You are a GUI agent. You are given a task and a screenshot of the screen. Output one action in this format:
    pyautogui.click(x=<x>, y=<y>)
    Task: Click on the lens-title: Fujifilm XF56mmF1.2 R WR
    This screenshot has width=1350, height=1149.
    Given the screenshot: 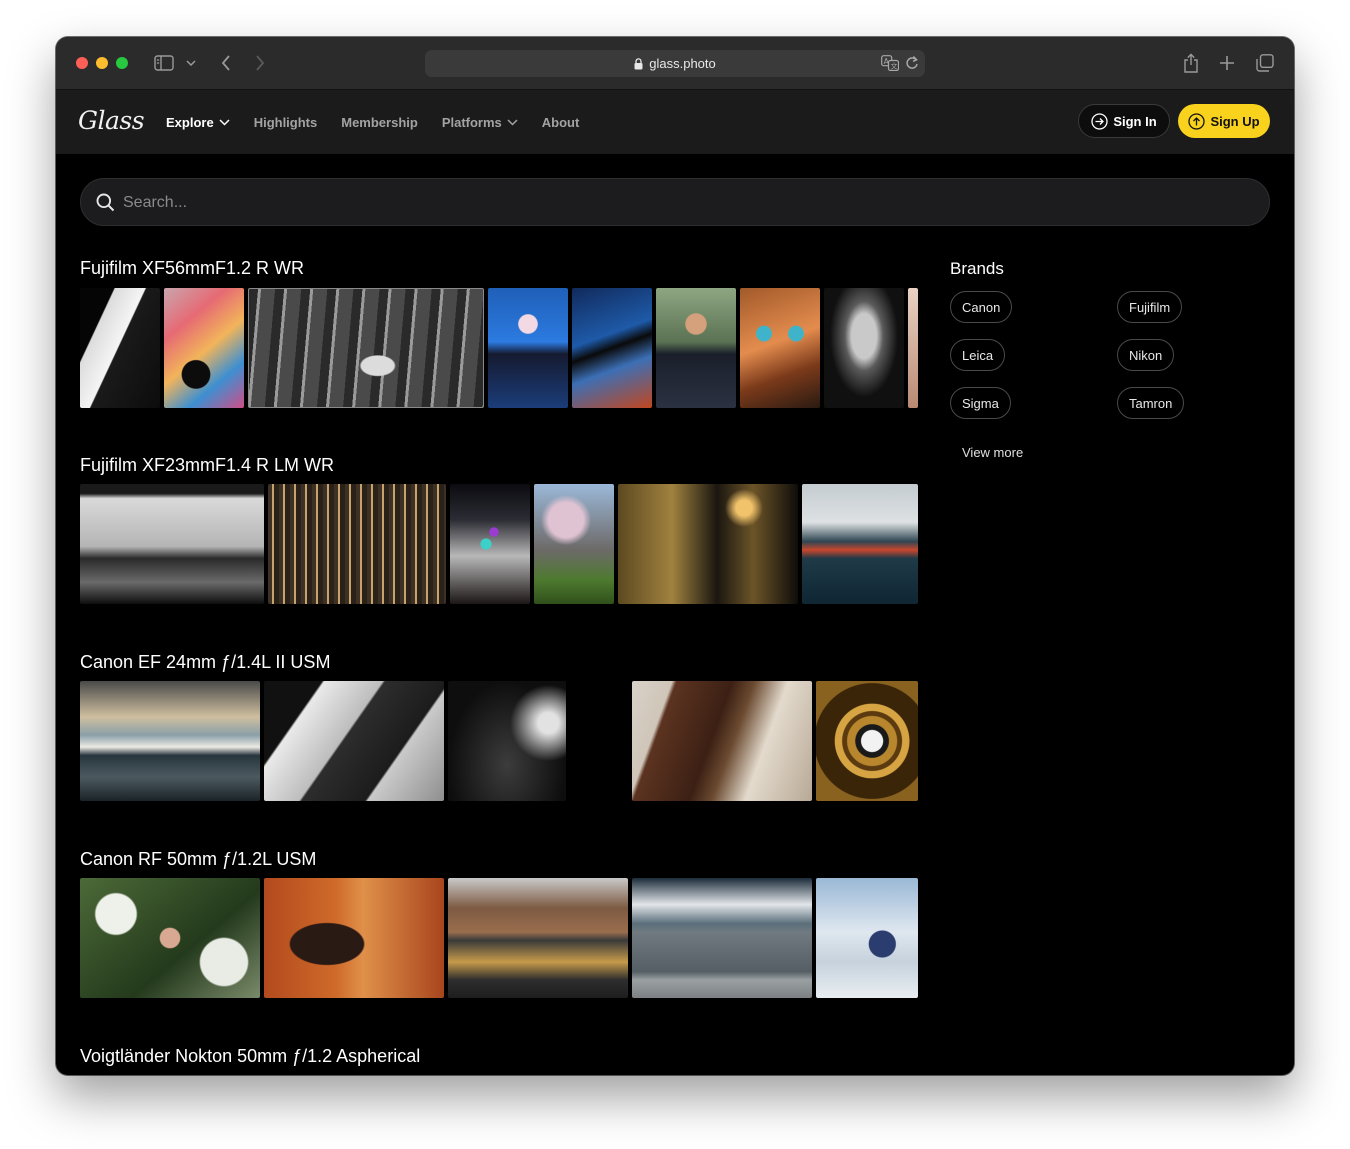 What is the action you would take?
    pyautogui.click(x=192, y=268)
    